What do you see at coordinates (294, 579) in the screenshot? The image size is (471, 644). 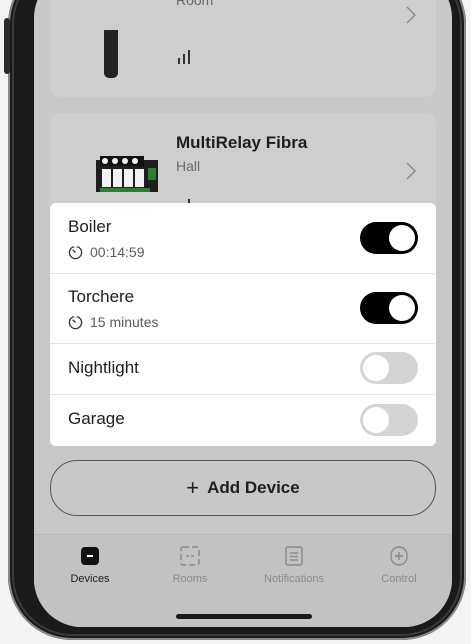 I see `tab-label: Notifications` at bounding box center [294, 579].